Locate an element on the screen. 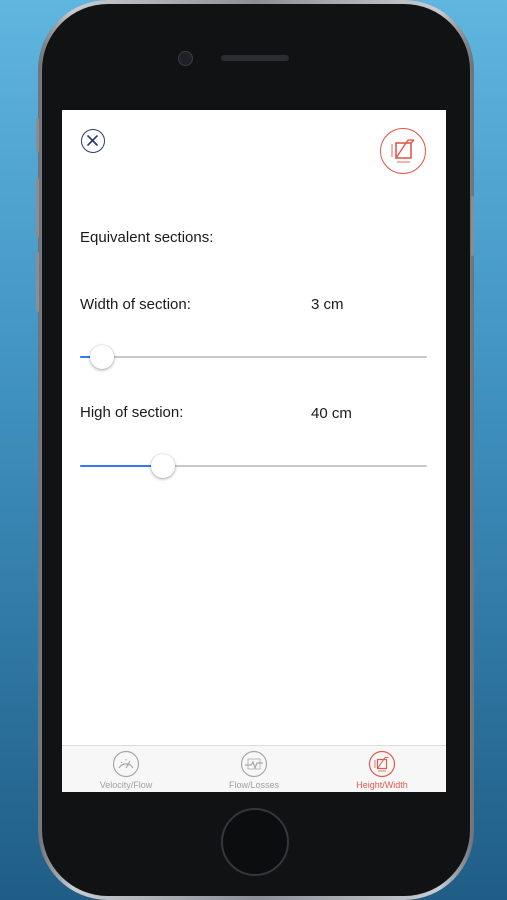  phone-volume-up is located at coordinates (37, 208).